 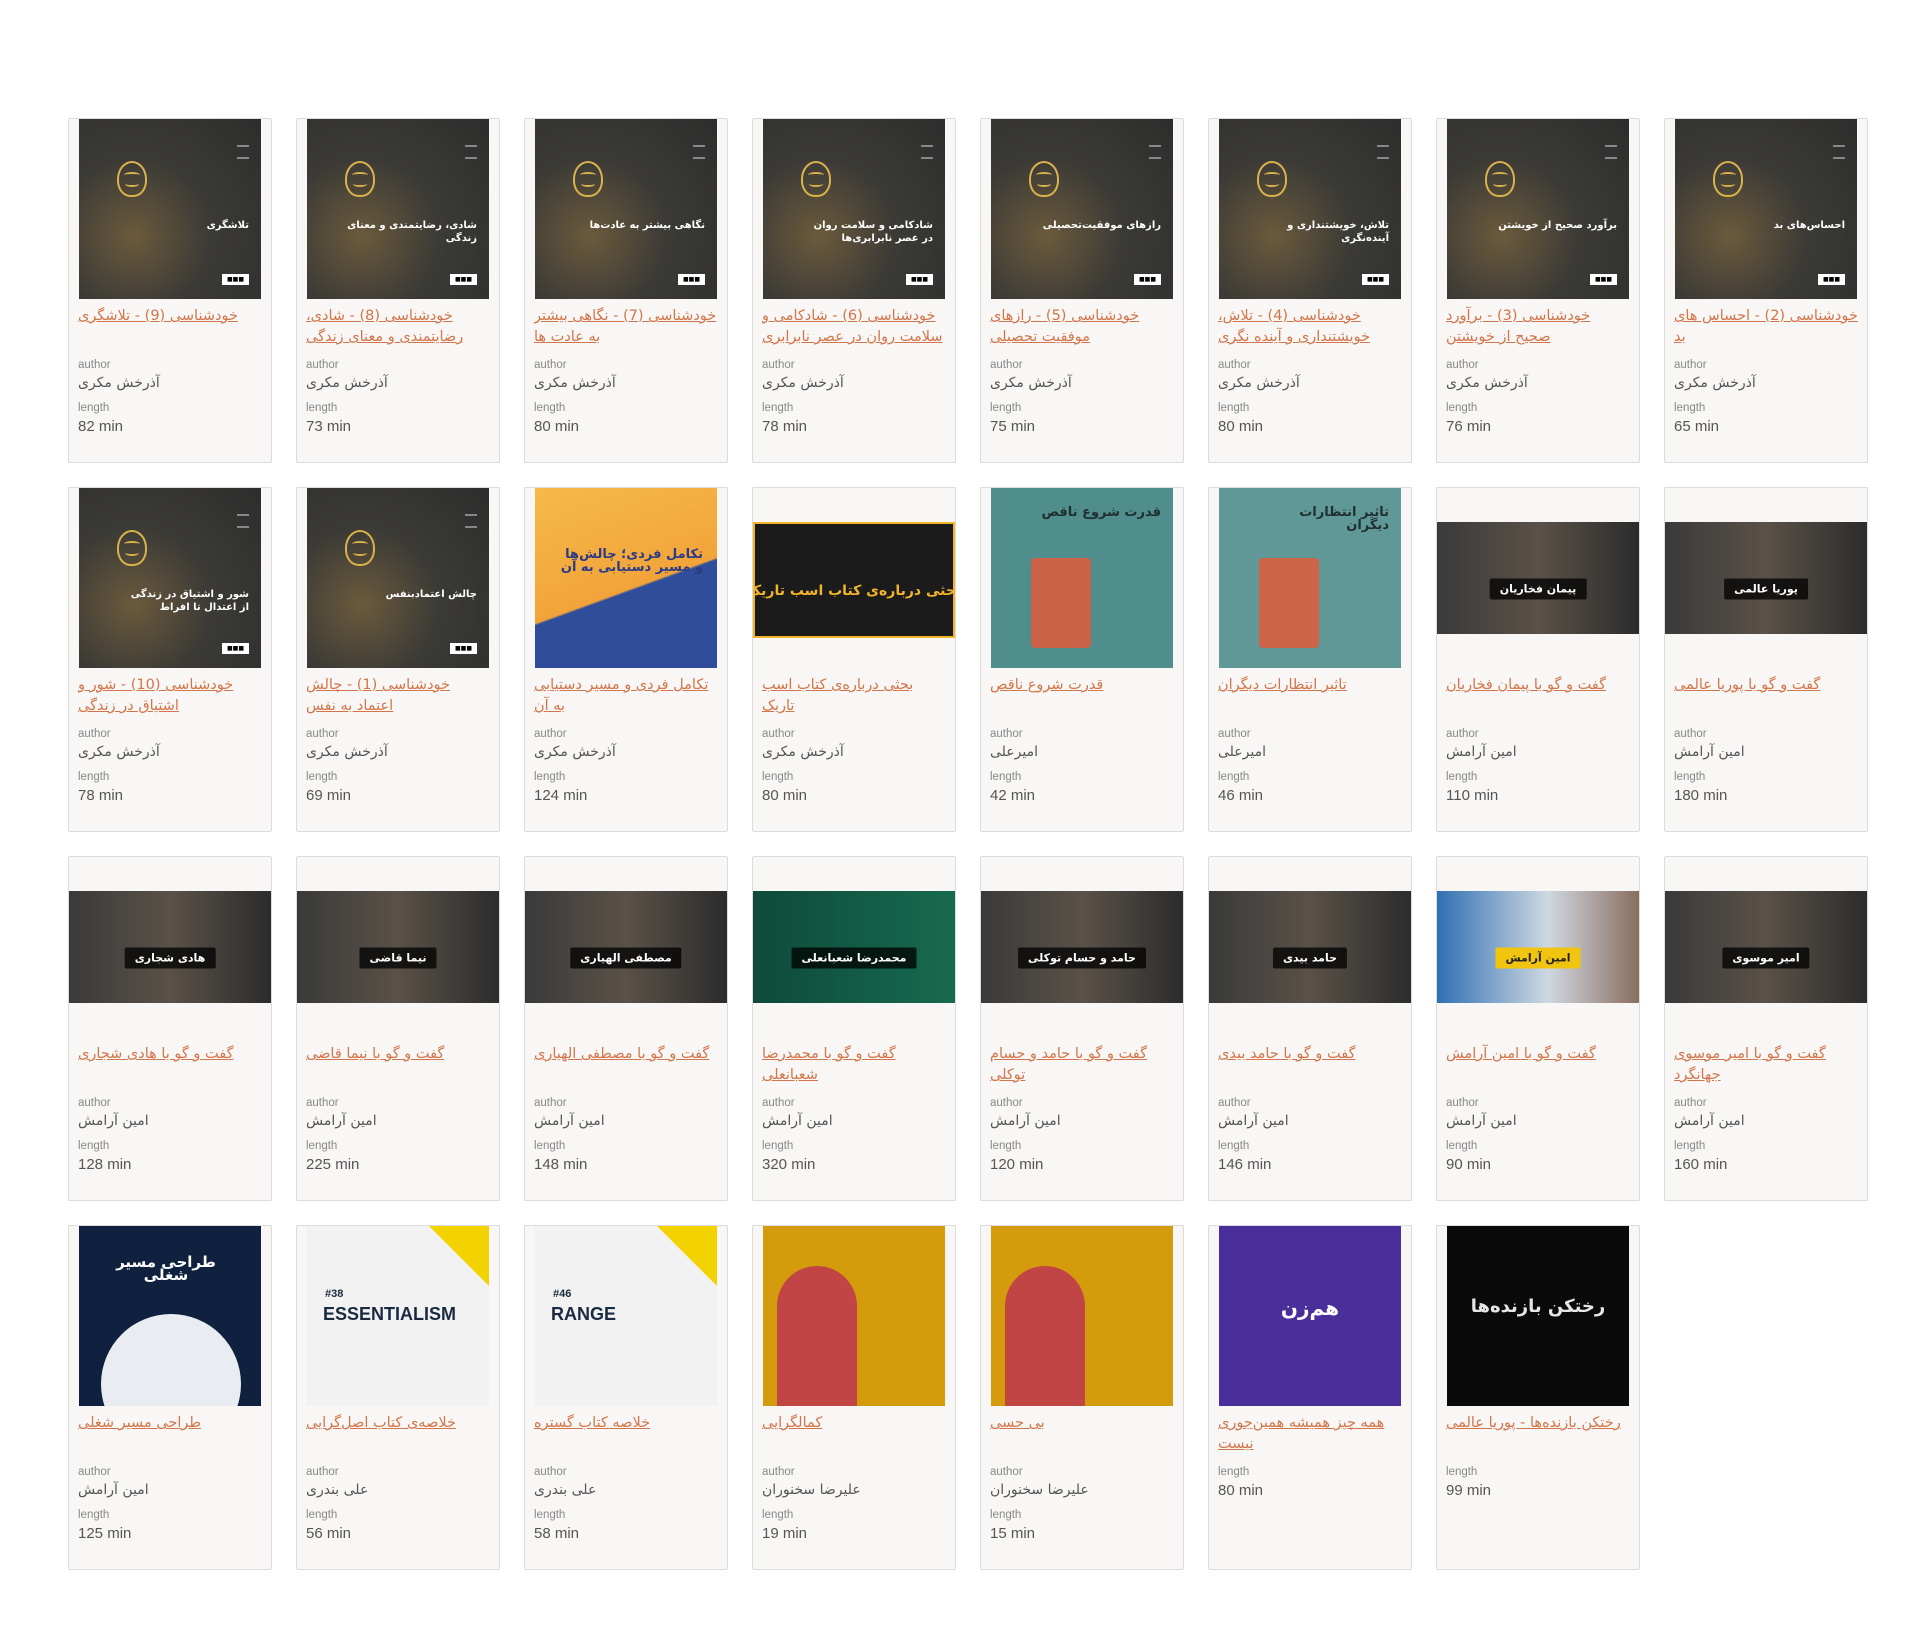 What do you see at coordinates (561, 795) in the screenshot?
I see `length-value: 124 min` at bounding box center [561, 795].